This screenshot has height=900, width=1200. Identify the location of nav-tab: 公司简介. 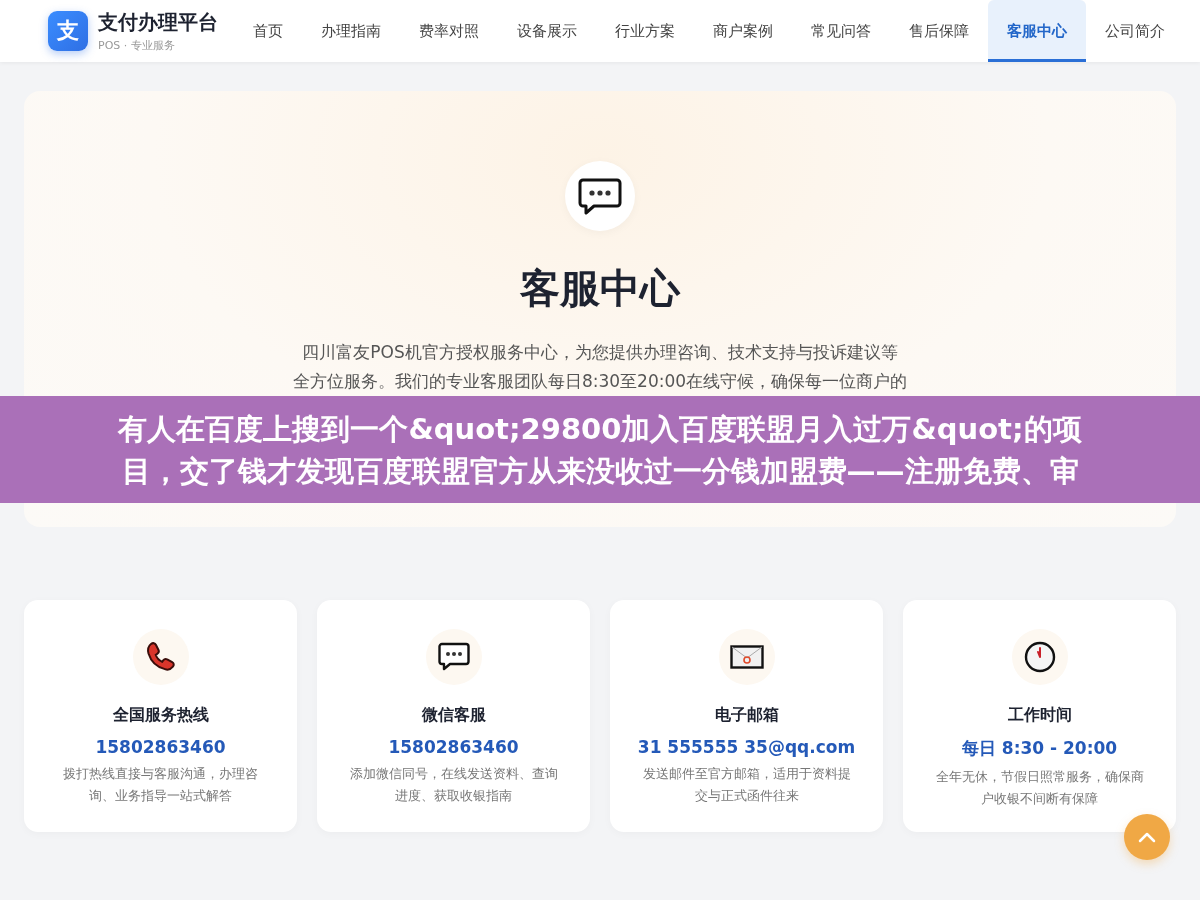
(1135, 31).